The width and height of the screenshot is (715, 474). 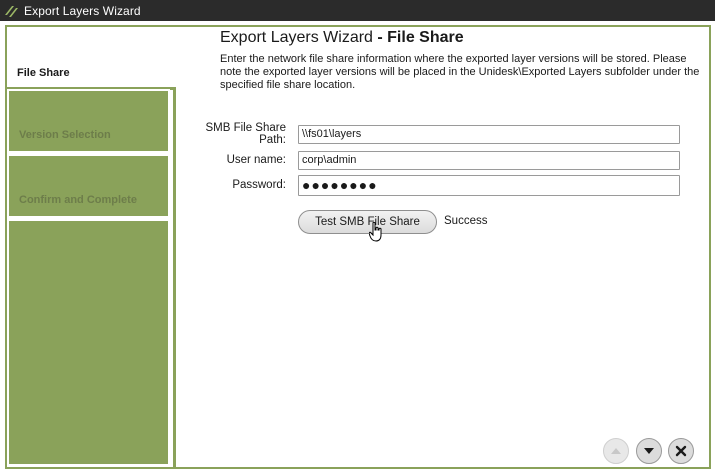 I want to click on title-bar: Export Layers Wizard, so click(x=357, y=10).